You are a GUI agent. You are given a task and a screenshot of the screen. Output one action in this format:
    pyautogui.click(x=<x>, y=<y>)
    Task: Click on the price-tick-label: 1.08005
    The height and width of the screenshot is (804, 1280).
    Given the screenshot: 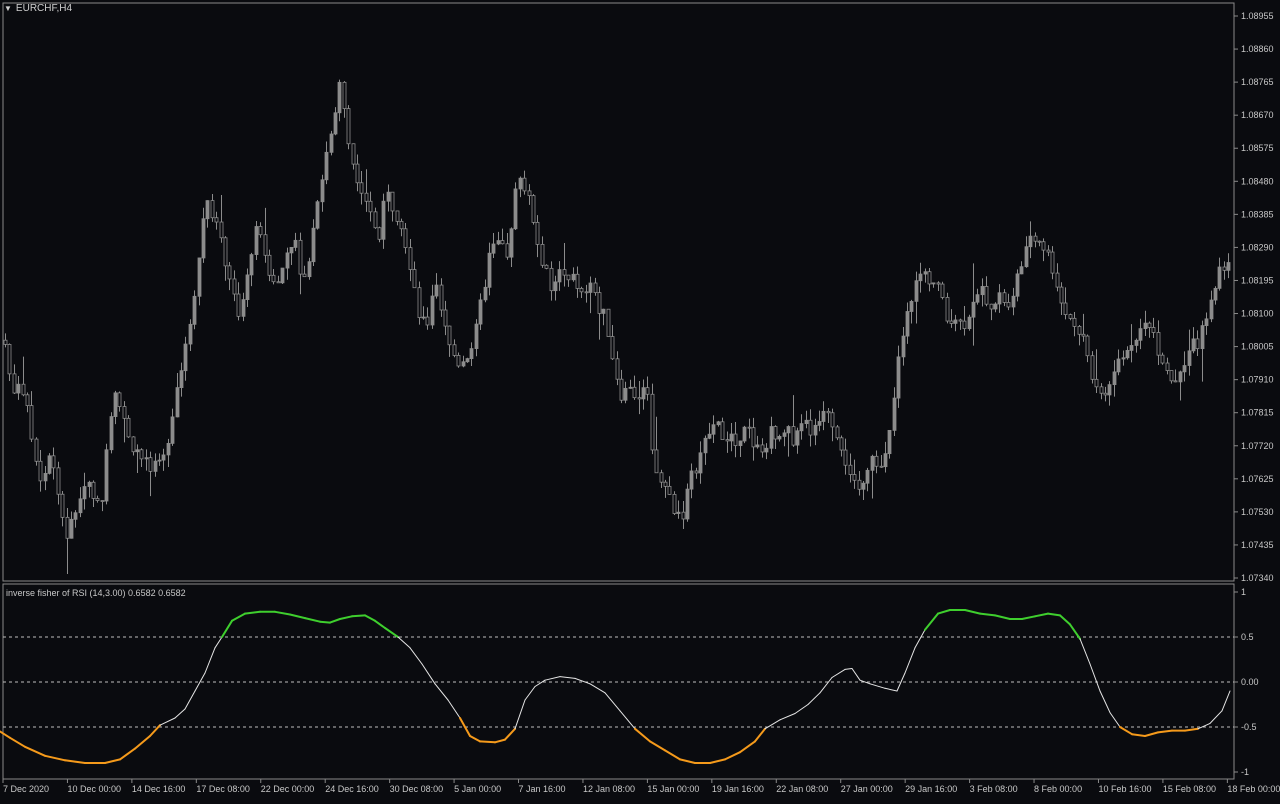 What is the action you would take?
    pyautogui.click(x=1257, y=347)
    